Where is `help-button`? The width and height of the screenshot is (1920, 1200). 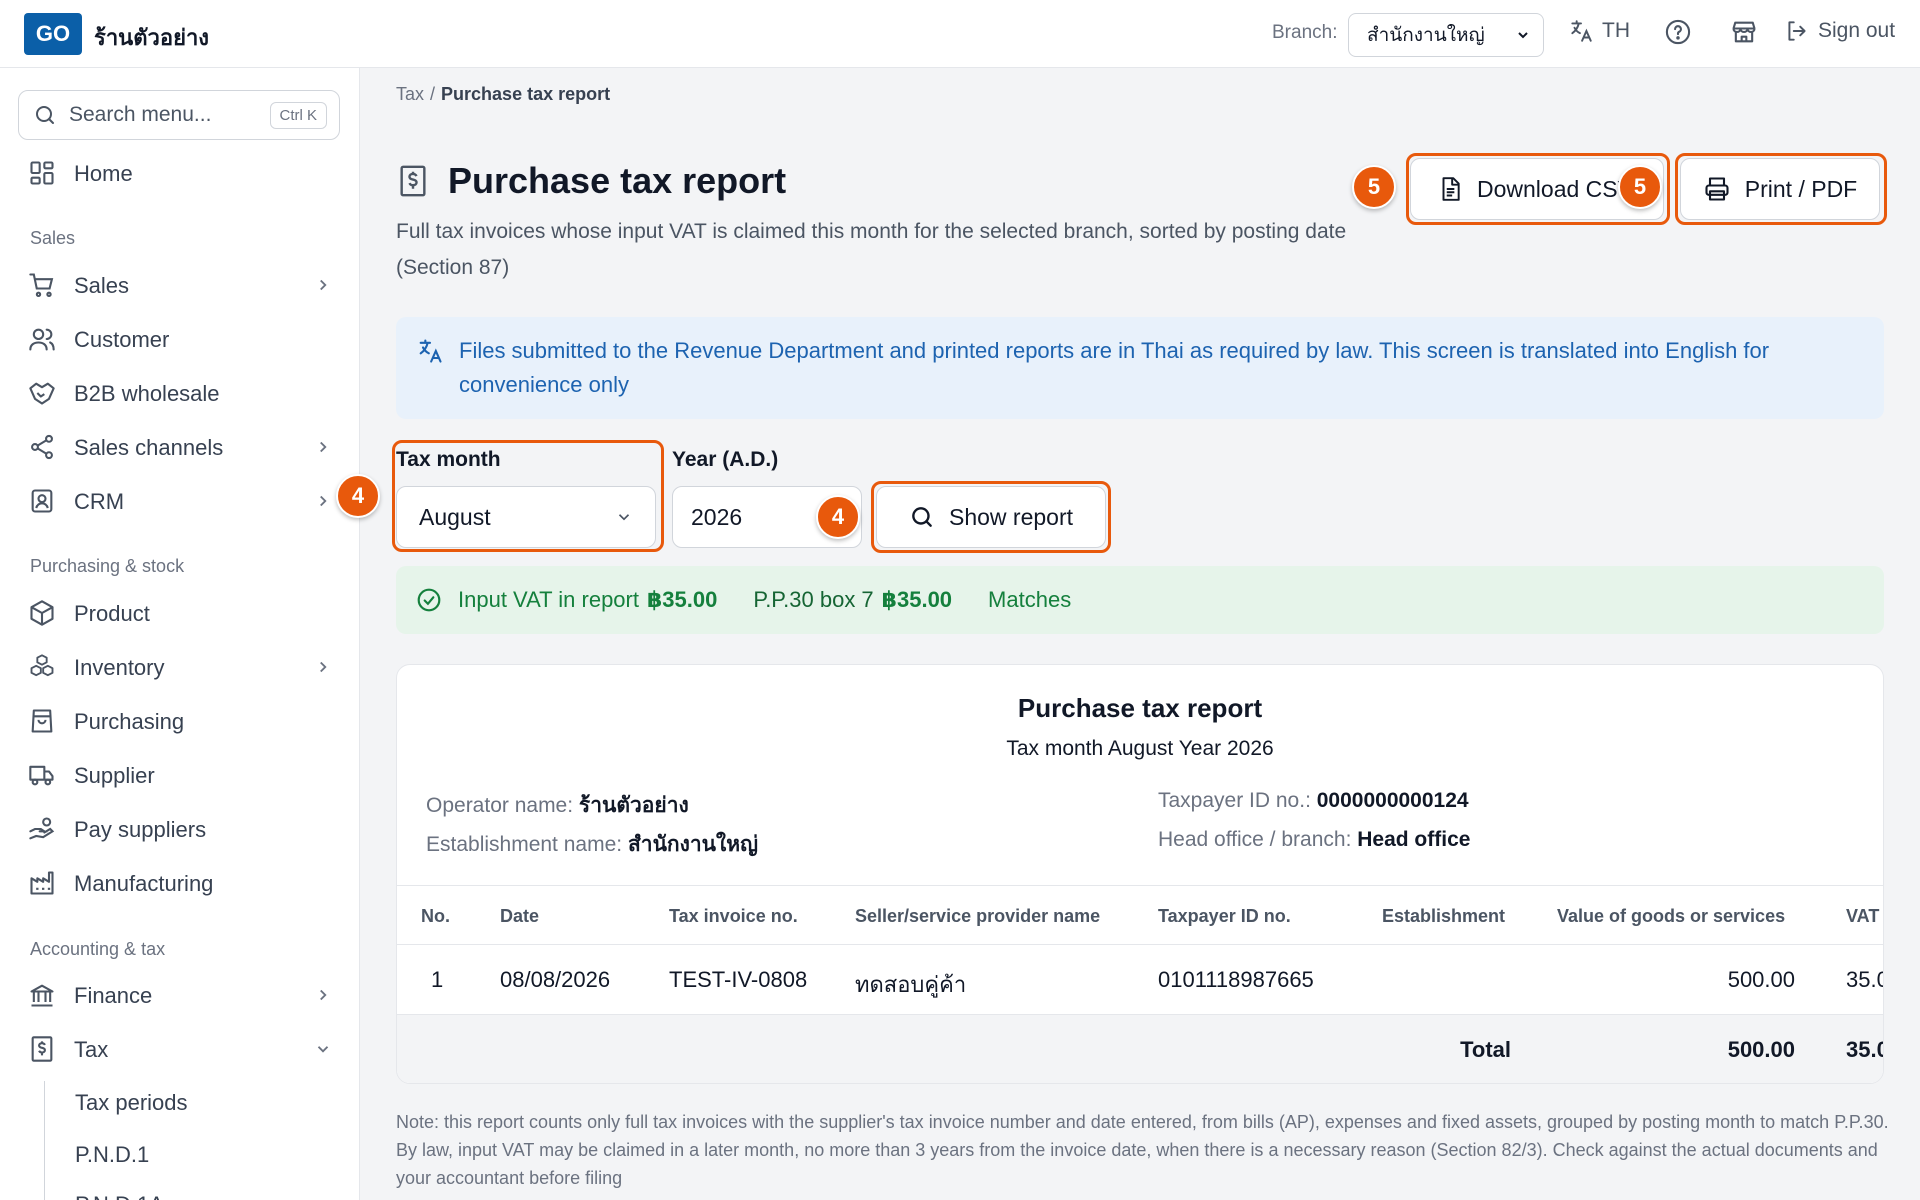
help-button is located at coordinates (1678, 32).